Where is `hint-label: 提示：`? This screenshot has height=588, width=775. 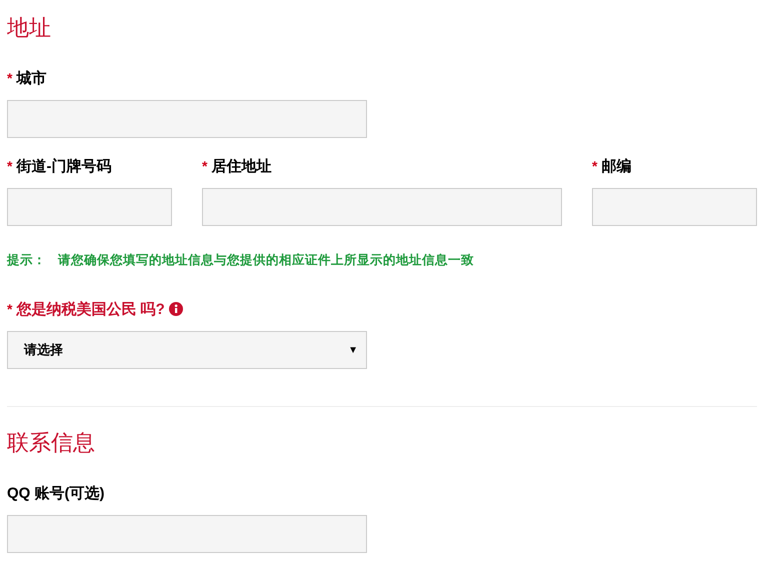
hint-label: 提示： is located at coordinates (26, 260).